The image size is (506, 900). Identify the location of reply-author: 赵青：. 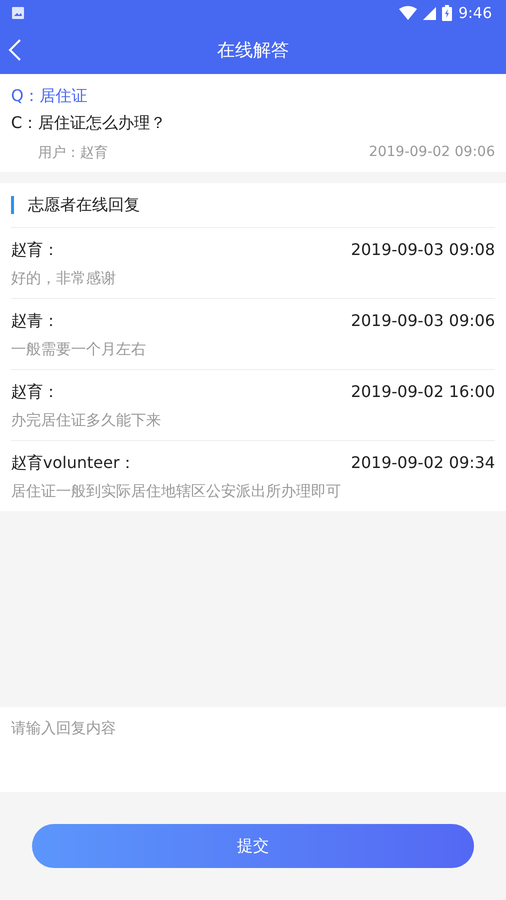
(35, 321).